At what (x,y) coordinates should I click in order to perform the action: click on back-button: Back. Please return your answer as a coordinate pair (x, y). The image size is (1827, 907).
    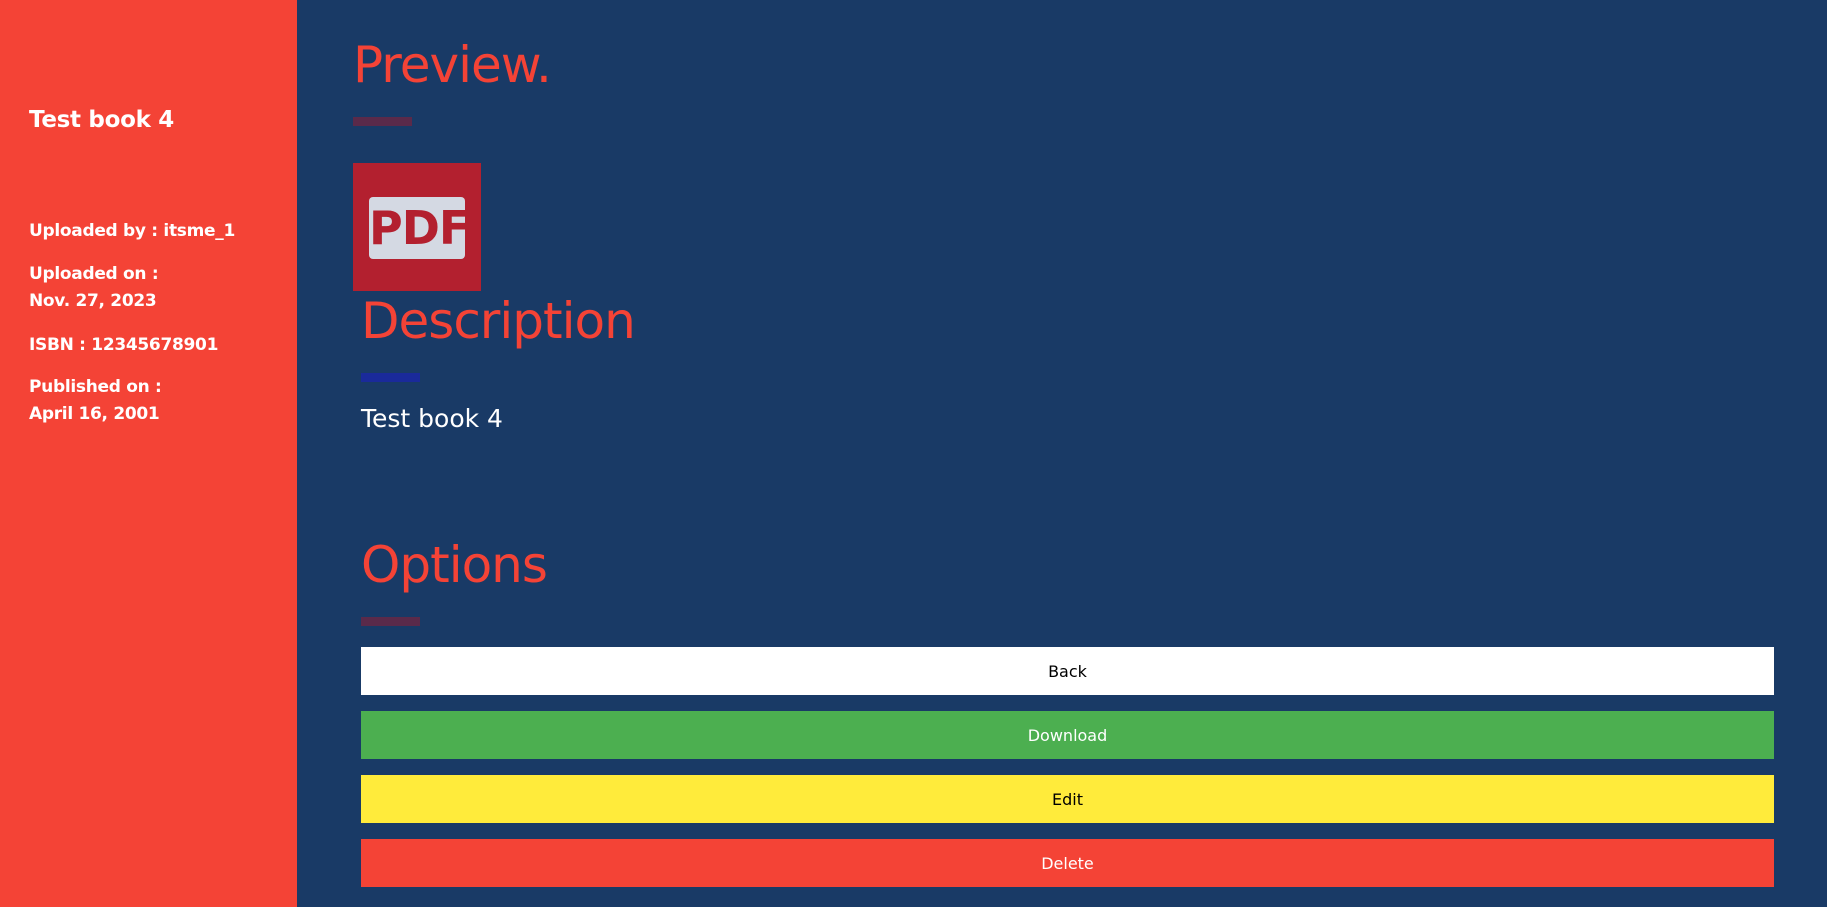
    Looking at the image, I should click on (1067, 671).